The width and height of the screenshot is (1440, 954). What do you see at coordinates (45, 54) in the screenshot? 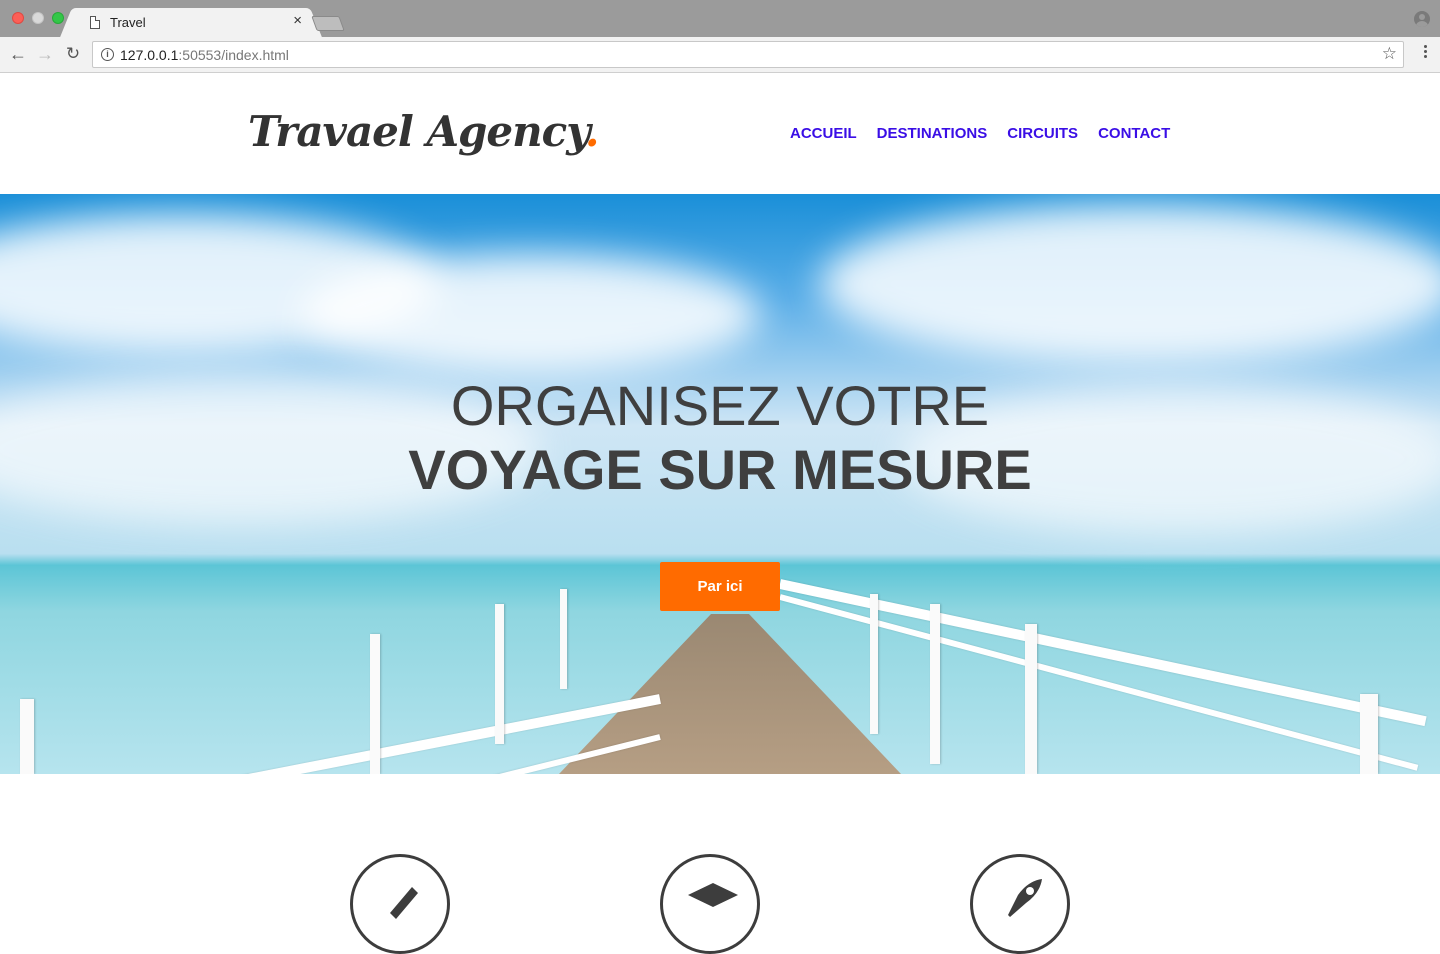
I see `forward-arrow-icon: →` at bounding box center [45, 54].